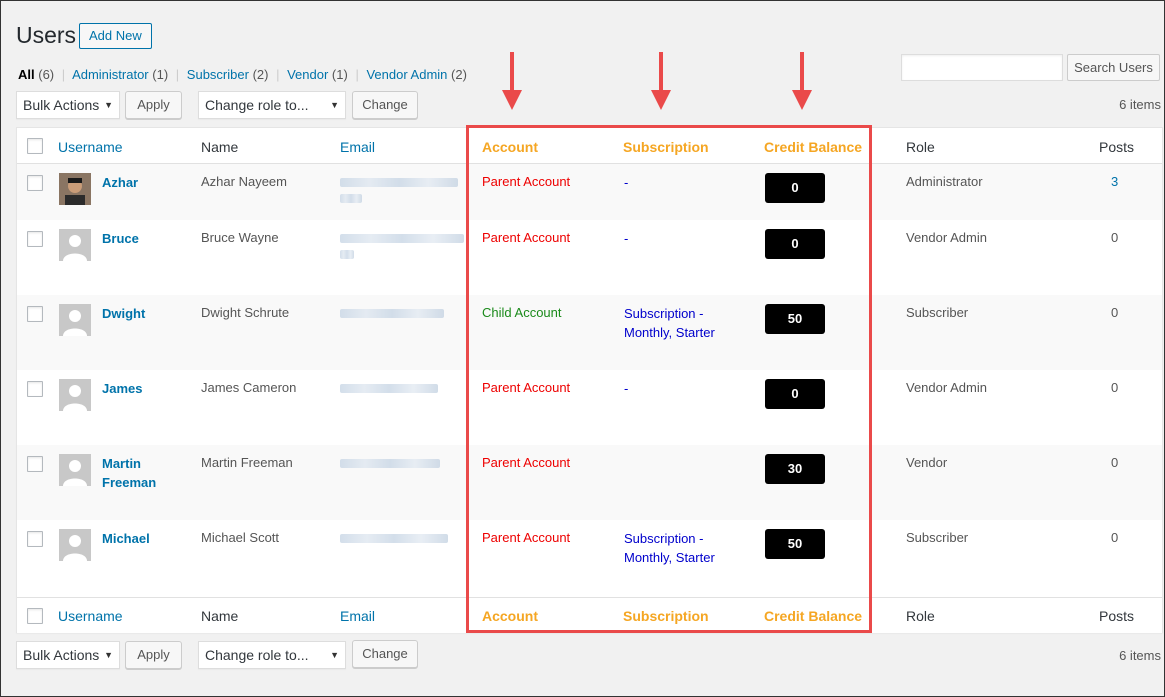 This screenshot has height=697, width=1165. What do you see at coordinates (123, 313) in the screenshot?
I see `username-link: Dwight` at bounding box center [123, 313].